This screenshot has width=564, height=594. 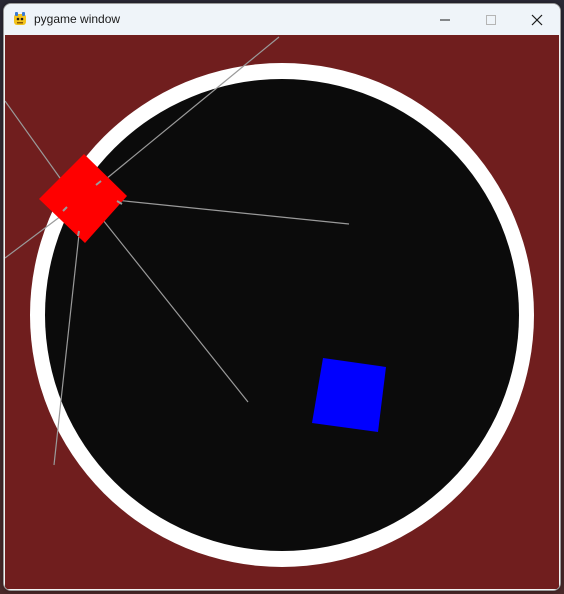 I want to click on minimize-icon, so click(x=445, y=19).